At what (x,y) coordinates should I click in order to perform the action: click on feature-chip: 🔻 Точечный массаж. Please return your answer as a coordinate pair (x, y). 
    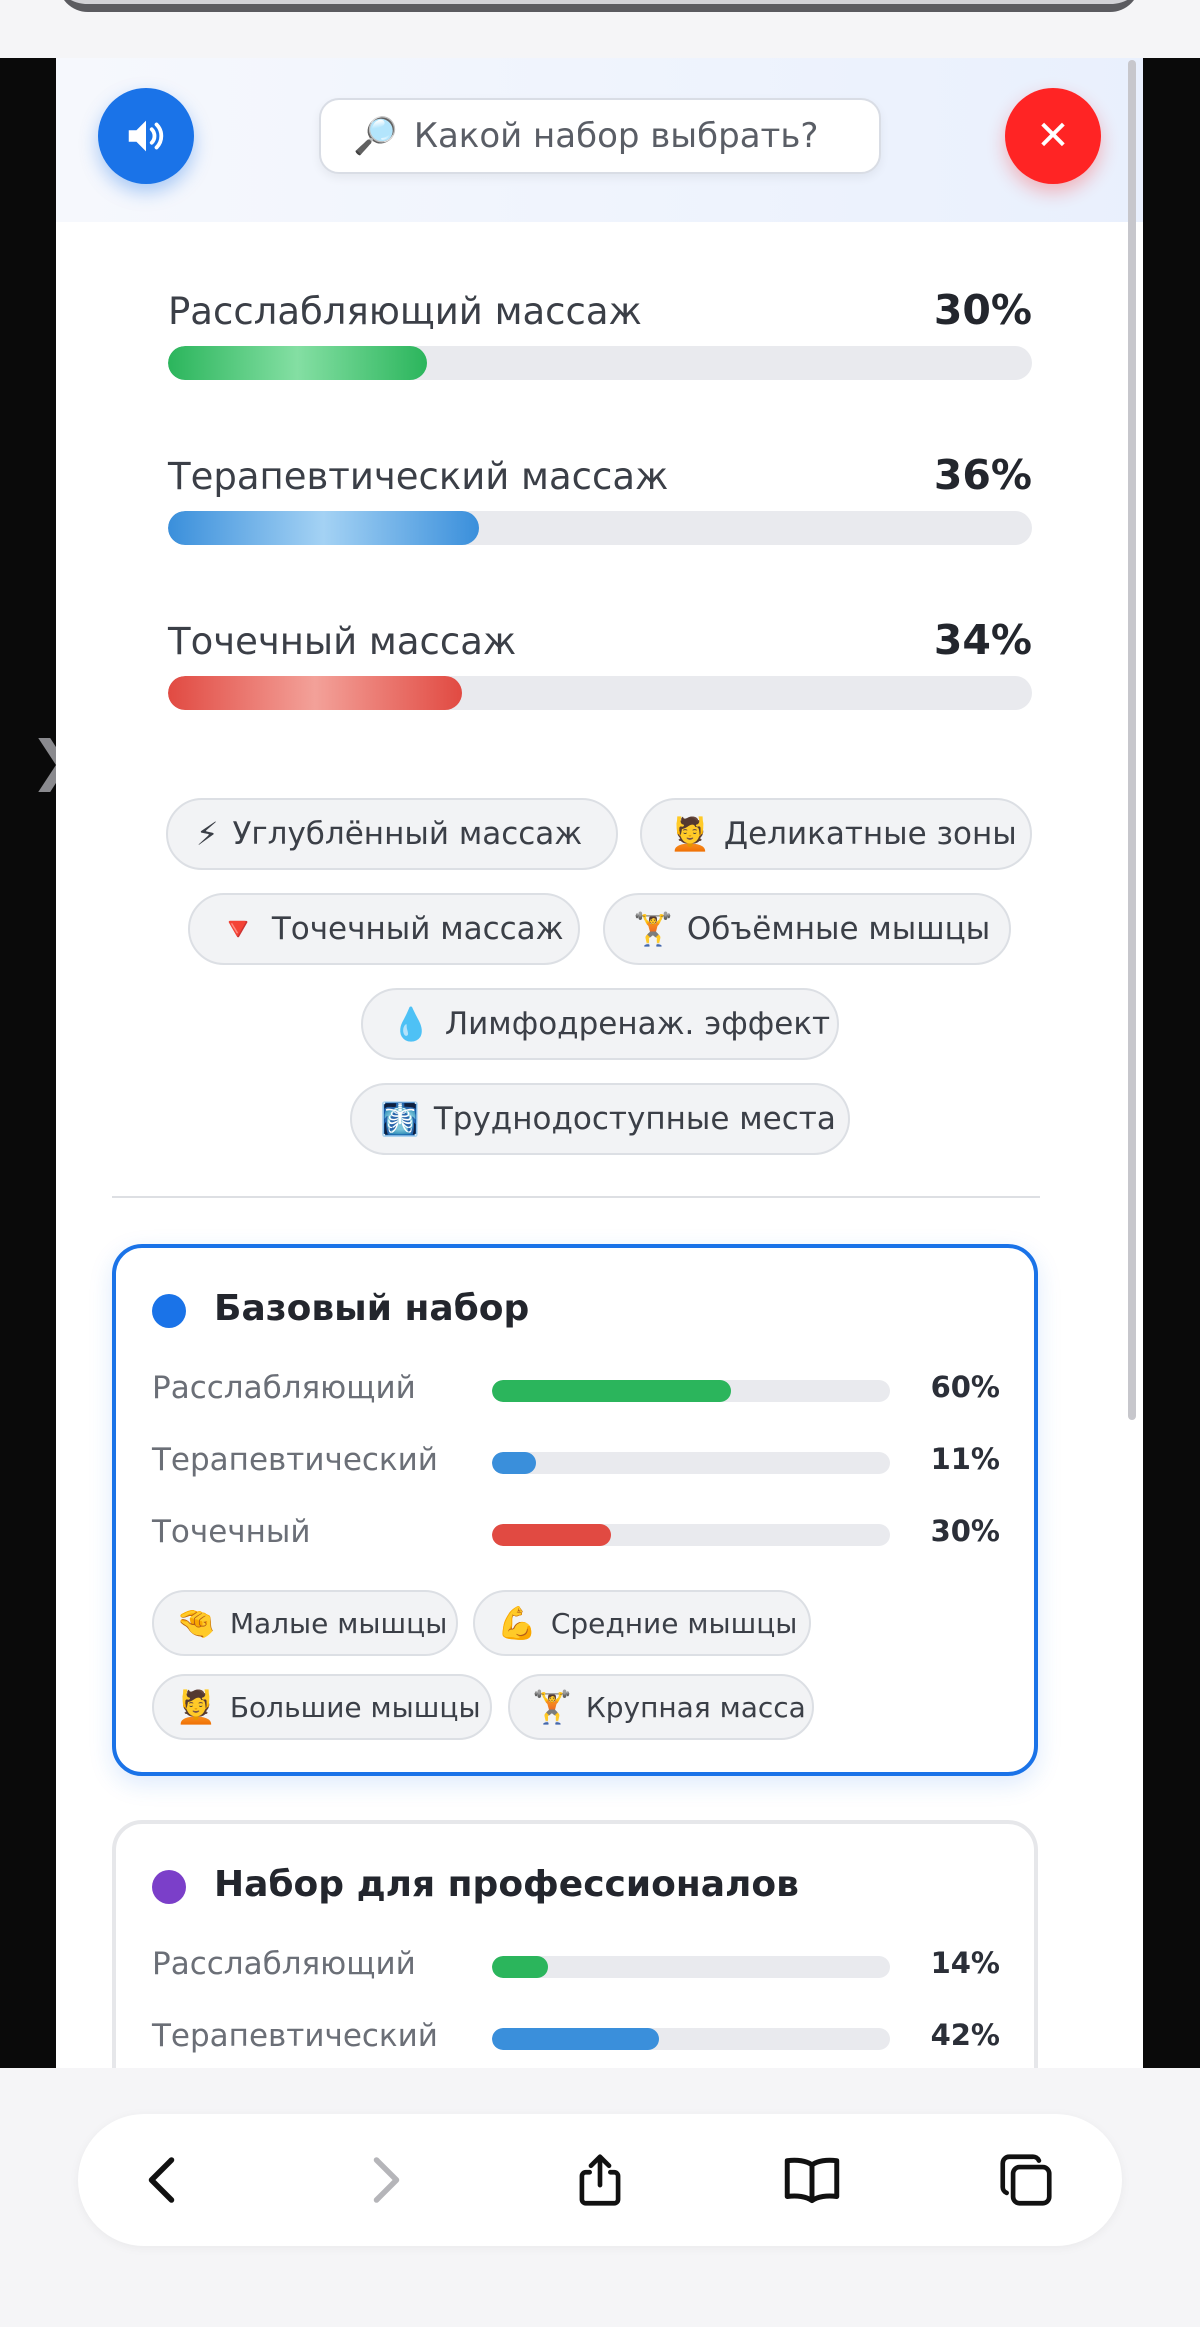
    Looking at the image, I should click on (384, 929).